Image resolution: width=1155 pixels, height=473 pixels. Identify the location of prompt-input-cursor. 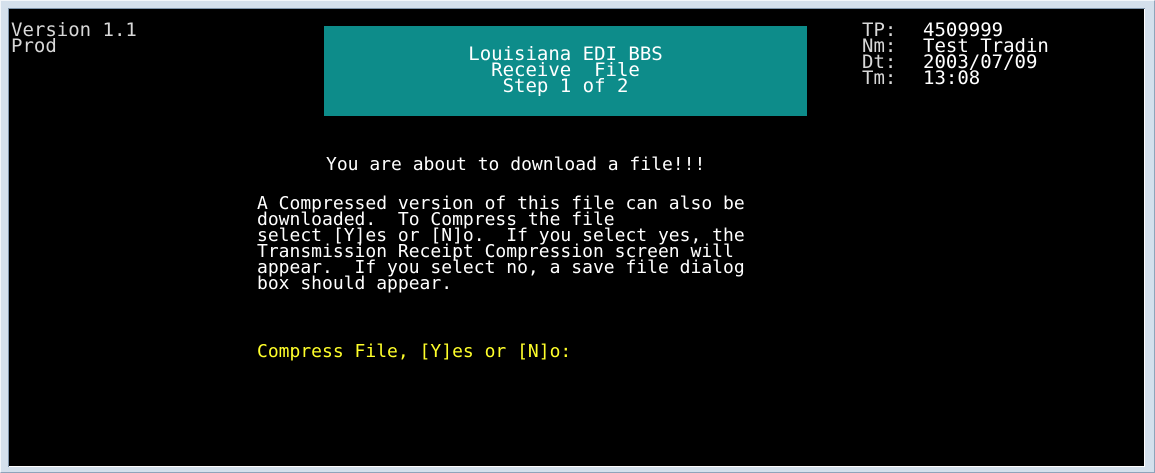
(698, 352).